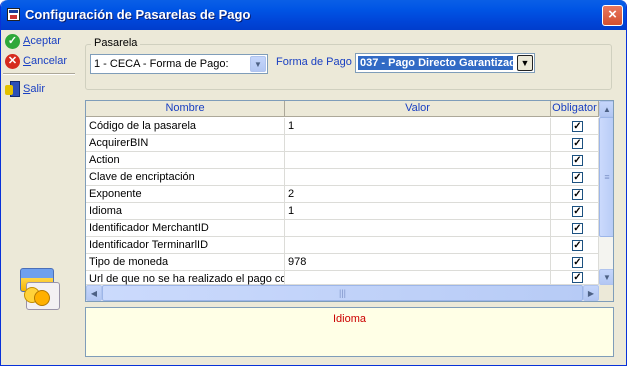 This screenshot has height=366, width=627. Describe the element at coordinates (185, 228) in the screenshot. I see `cell-nombre: Identificador MerchantID` at that location.